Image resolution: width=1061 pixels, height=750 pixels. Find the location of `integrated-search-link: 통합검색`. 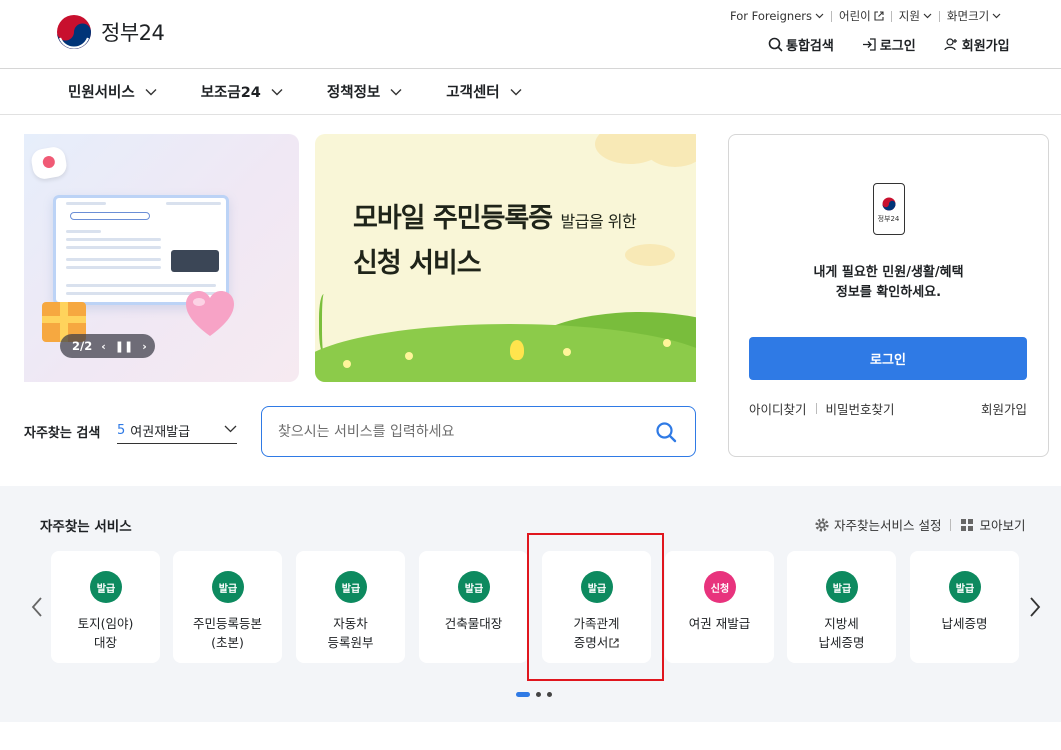

integrated-search-link: 통합검색 is located at coordinates (801, 44).